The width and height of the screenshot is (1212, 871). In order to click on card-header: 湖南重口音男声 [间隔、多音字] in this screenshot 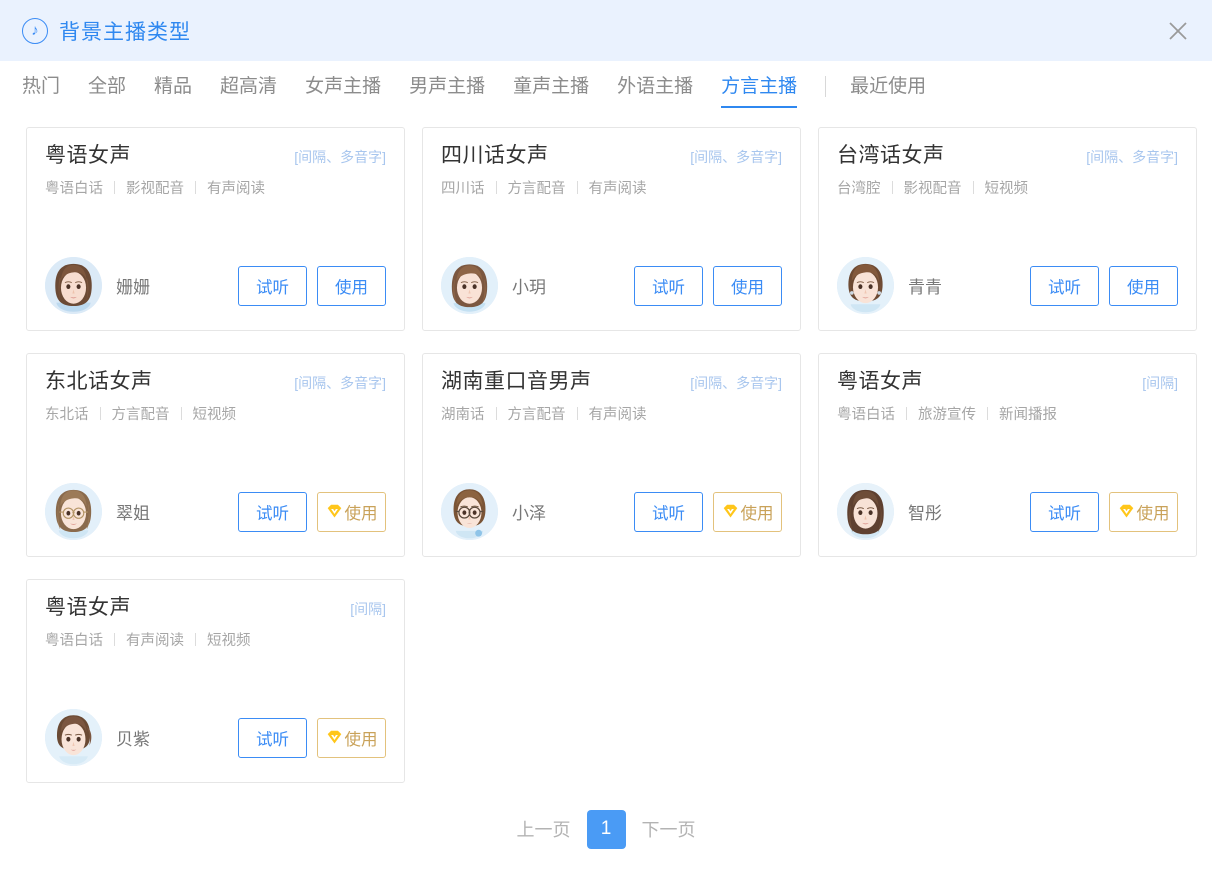, I will do `click(611, 381)`.